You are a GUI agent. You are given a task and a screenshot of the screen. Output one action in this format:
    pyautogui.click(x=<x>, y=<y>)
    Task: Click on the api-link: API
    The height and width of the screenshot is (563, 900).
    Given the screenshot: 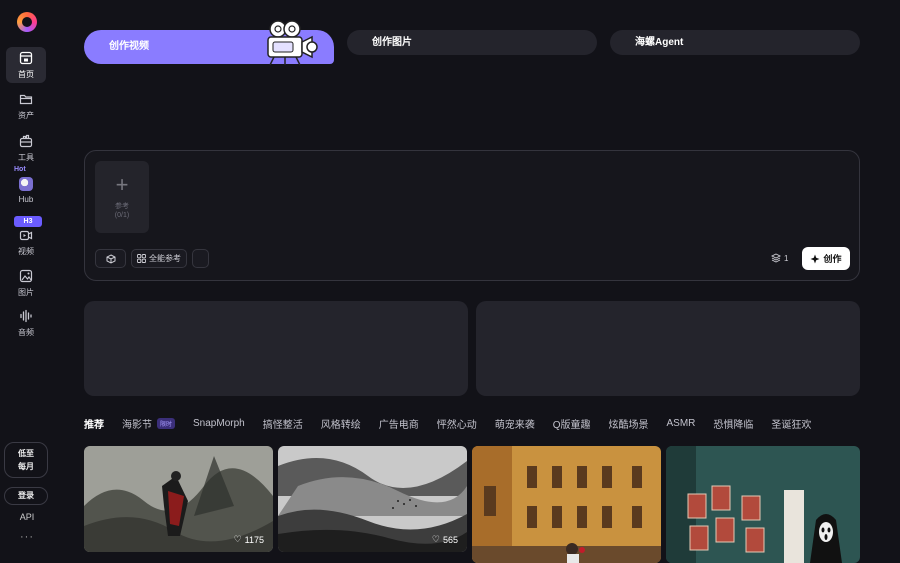 What is the action you would take?
    pyautogui.click(x=27, y=517)
    